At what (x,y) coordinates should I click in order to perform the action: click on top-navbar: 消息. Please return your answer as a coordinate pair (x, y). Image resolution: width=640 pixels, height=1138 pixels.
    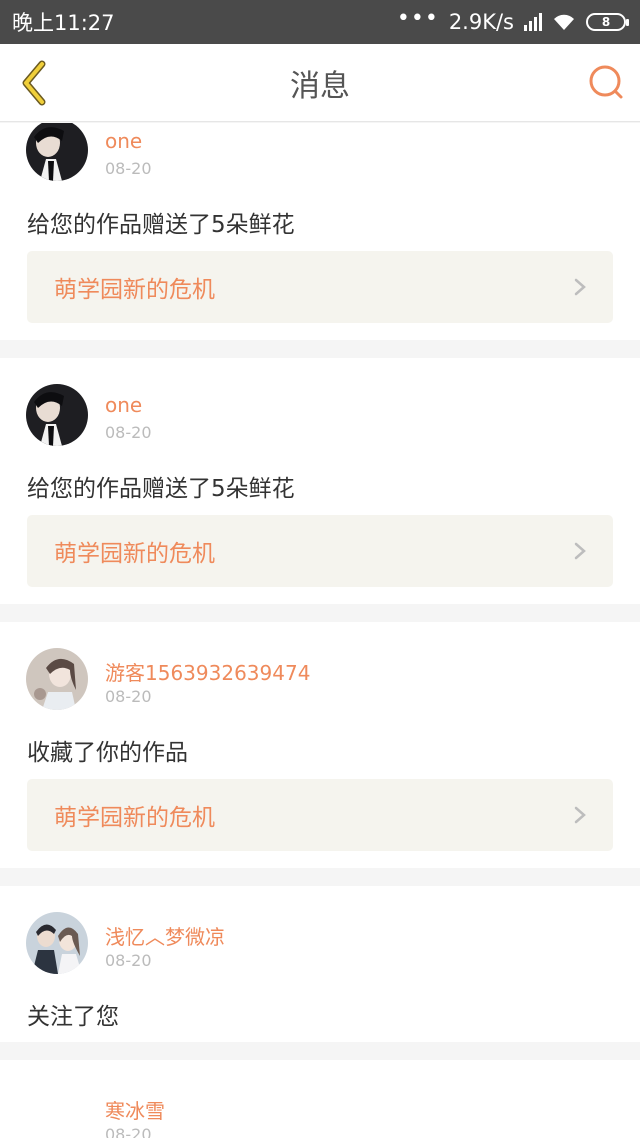
    Looking at the image, I should click on (320, 83).